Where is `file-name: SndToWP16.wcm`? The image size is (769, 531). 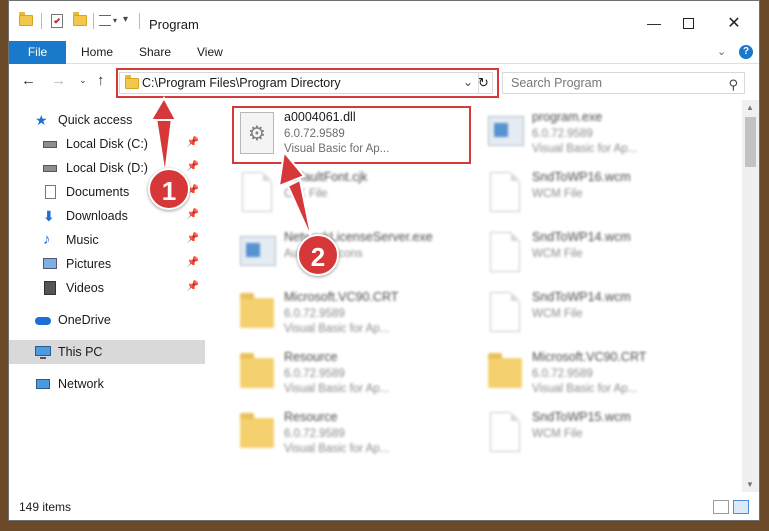 file-name: SndToWP16.wcm is located at coordinates (581, 177).